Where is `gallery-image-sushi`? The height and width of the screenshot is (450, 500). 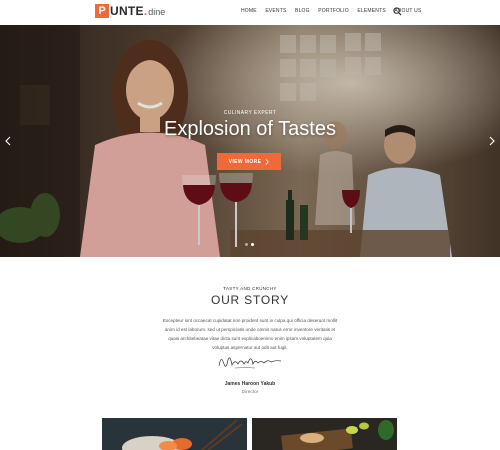
gallery-image-sushi is located at coordinates (174, 434).